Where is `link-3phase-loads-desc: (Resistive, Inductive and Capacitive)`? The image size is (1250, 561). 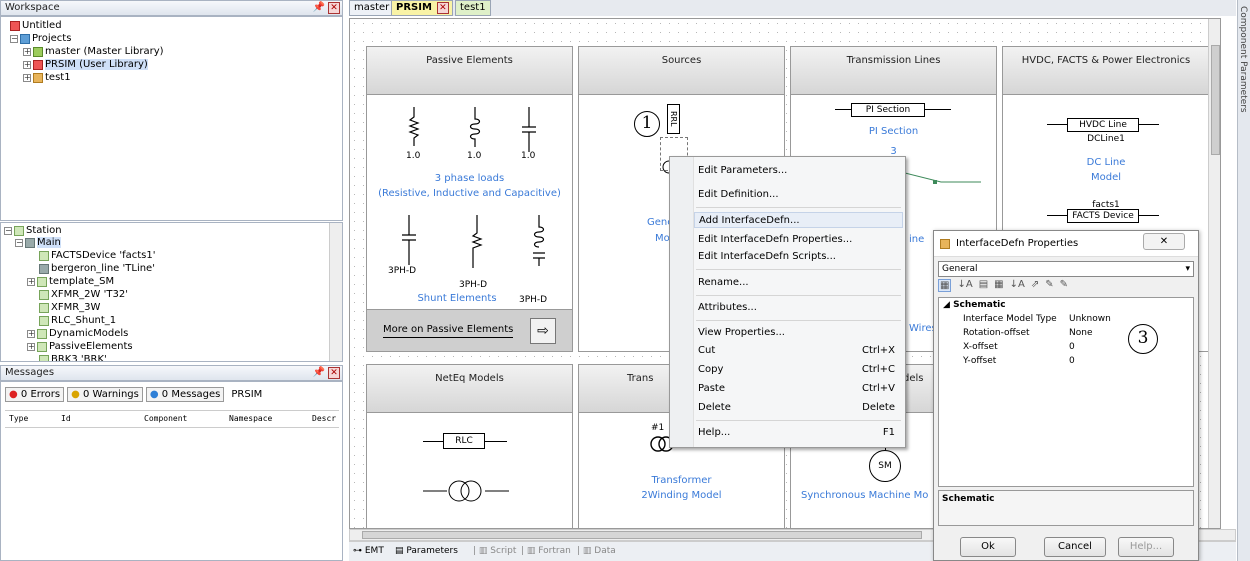 link-3phase-loads-desc: (Resistive, Inductive and Capacitive) is located at coordinates (469, 193).